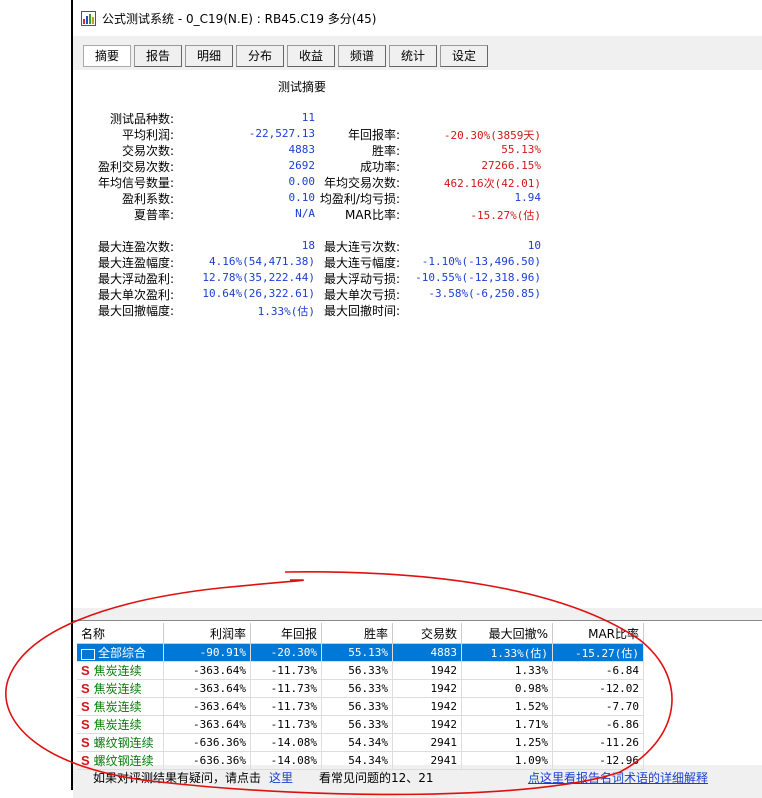 The height and width of the screenshot is (798, 762). What do you see at coordinates (258, 293) in the screenshot?
I see `stat-value: 10.64%(26,322.61)` at bounding box center [258, 293].